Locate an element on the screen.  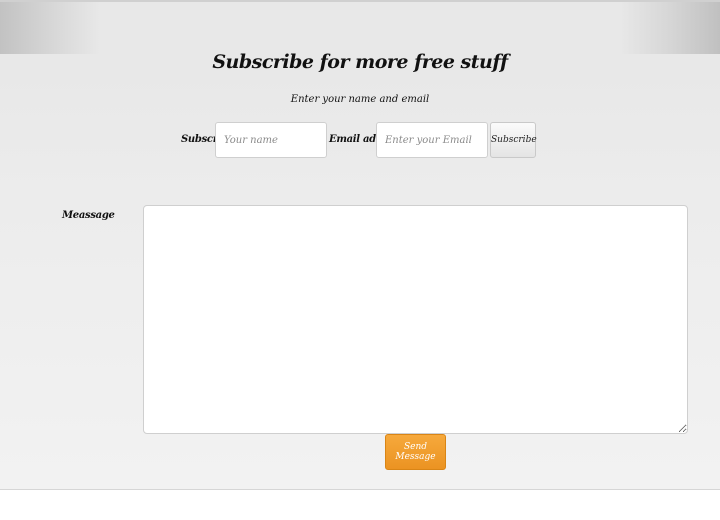
header-band is located at coordinates (360, 28).